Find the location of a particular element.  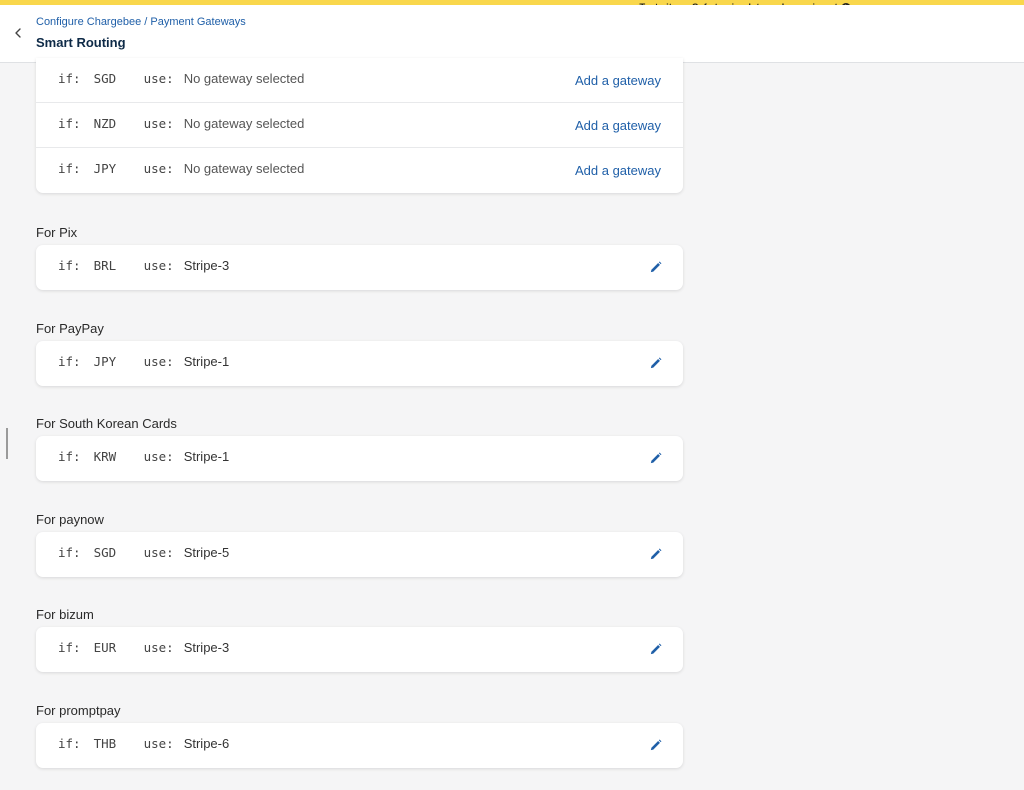

routing-rule-row: if: KRW use: Stripe-1 is located at coordinates (359, 458).